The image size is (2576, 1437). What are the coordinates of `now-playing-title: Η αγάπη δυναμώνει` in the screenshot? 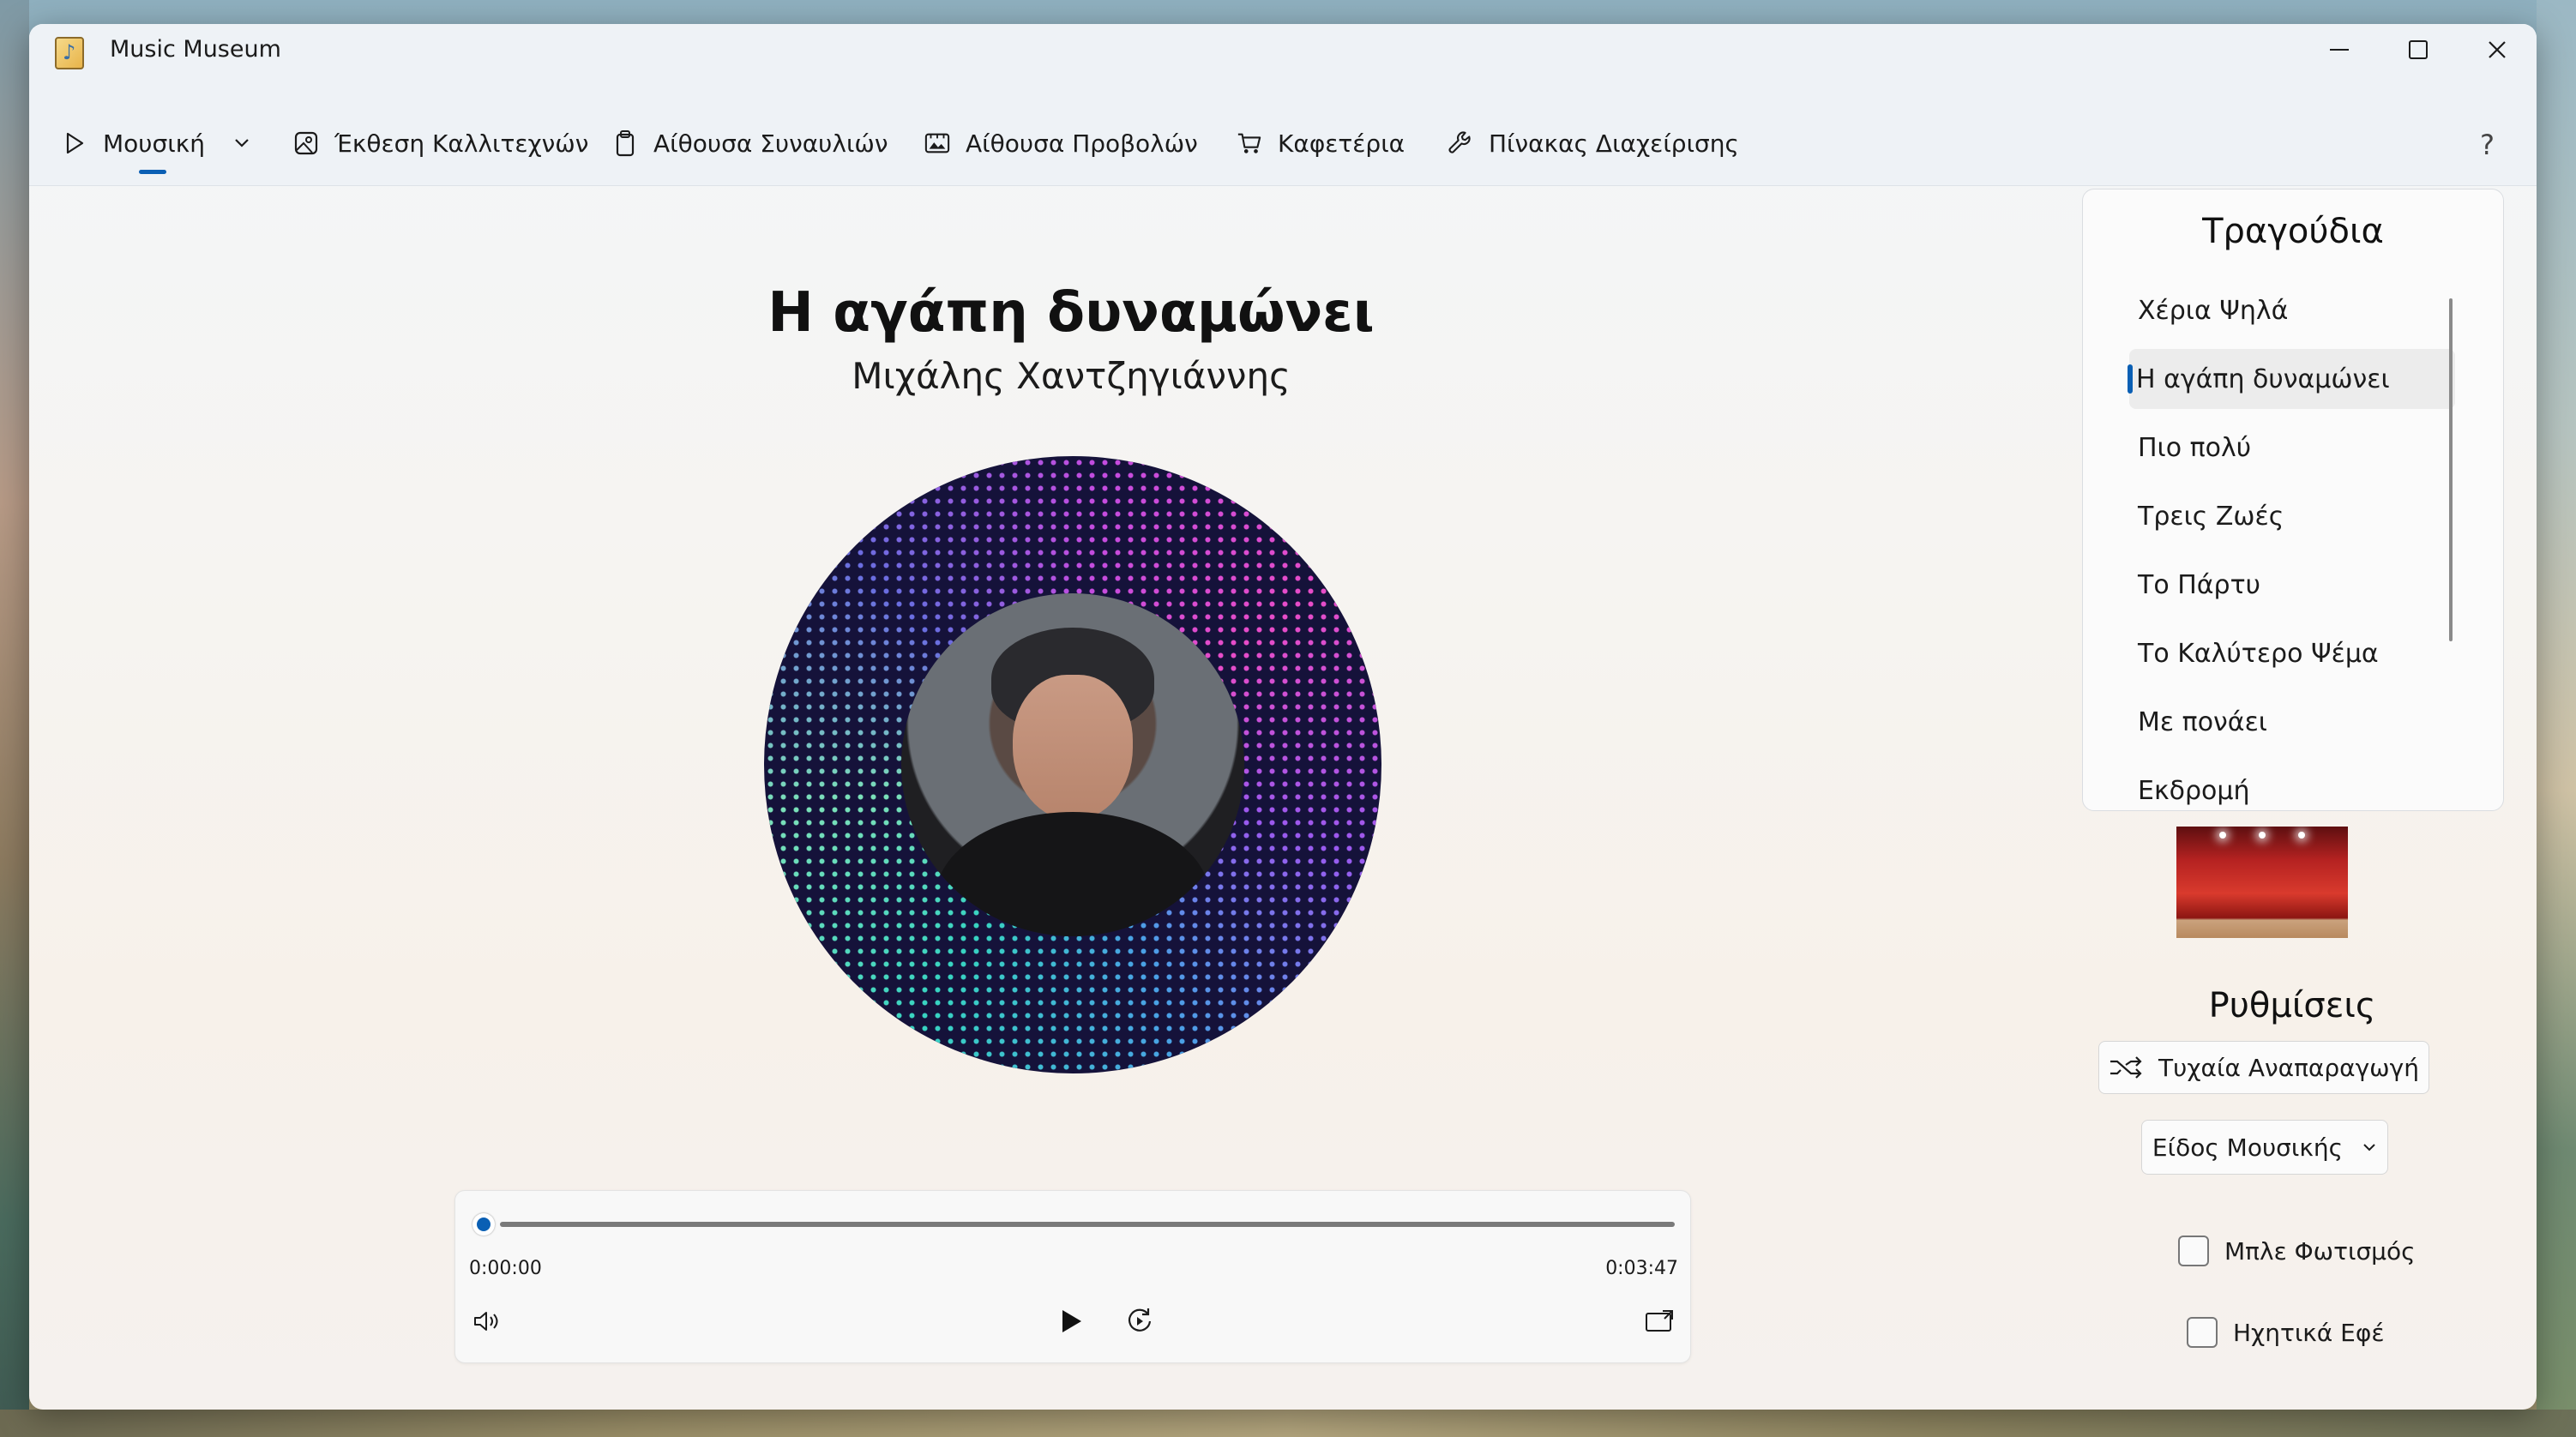 It's located at (1071, 313).